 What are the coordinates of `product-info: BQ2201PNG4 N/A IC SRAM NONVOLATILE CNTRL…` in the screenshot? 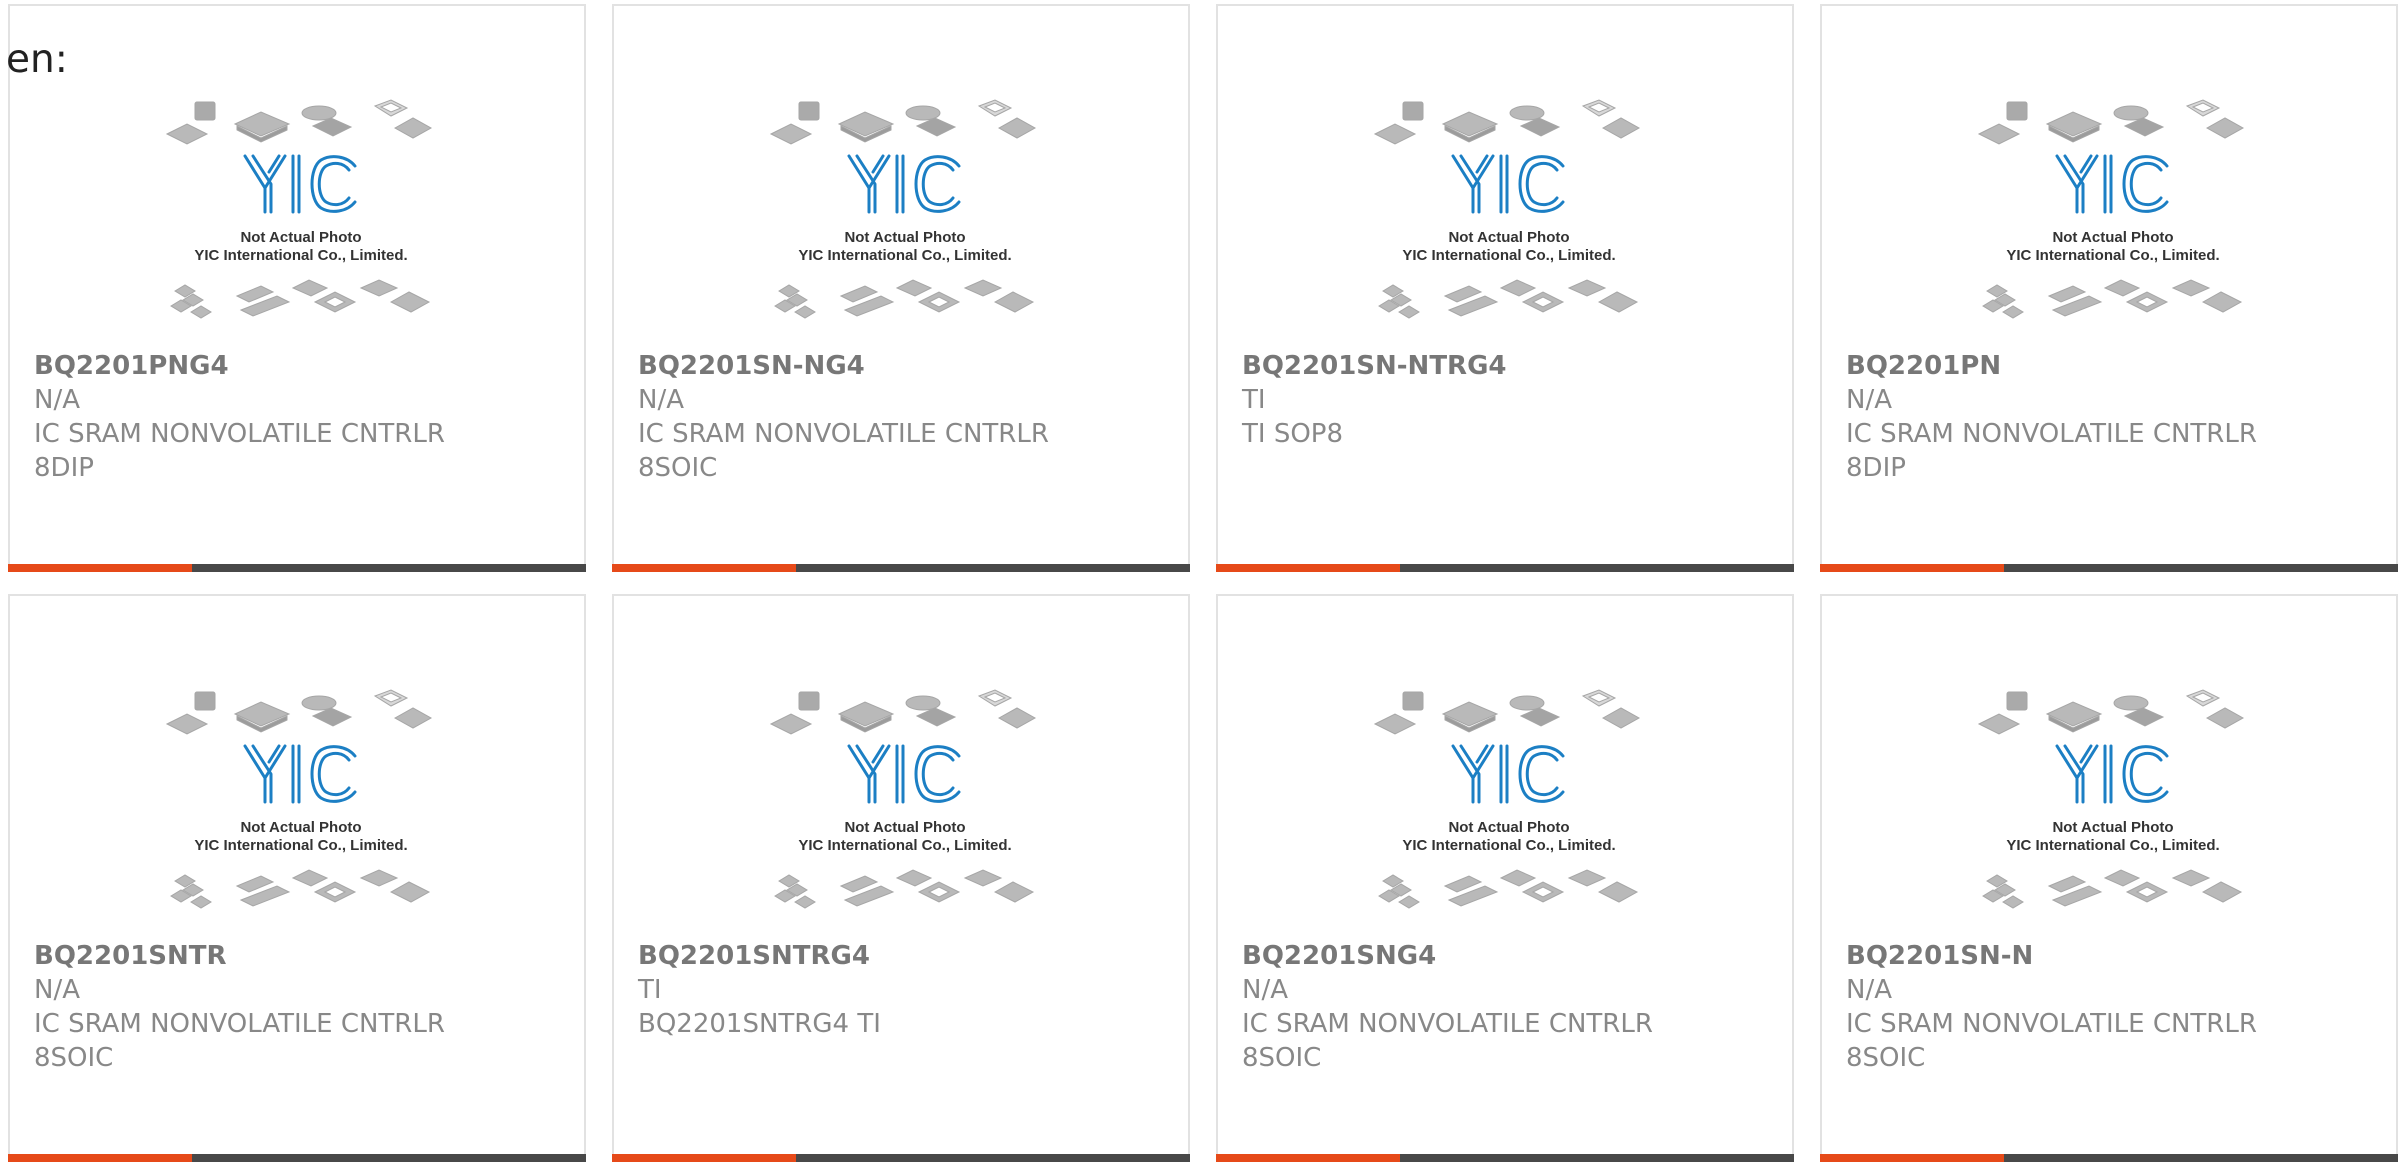 It's located at (304, 417).